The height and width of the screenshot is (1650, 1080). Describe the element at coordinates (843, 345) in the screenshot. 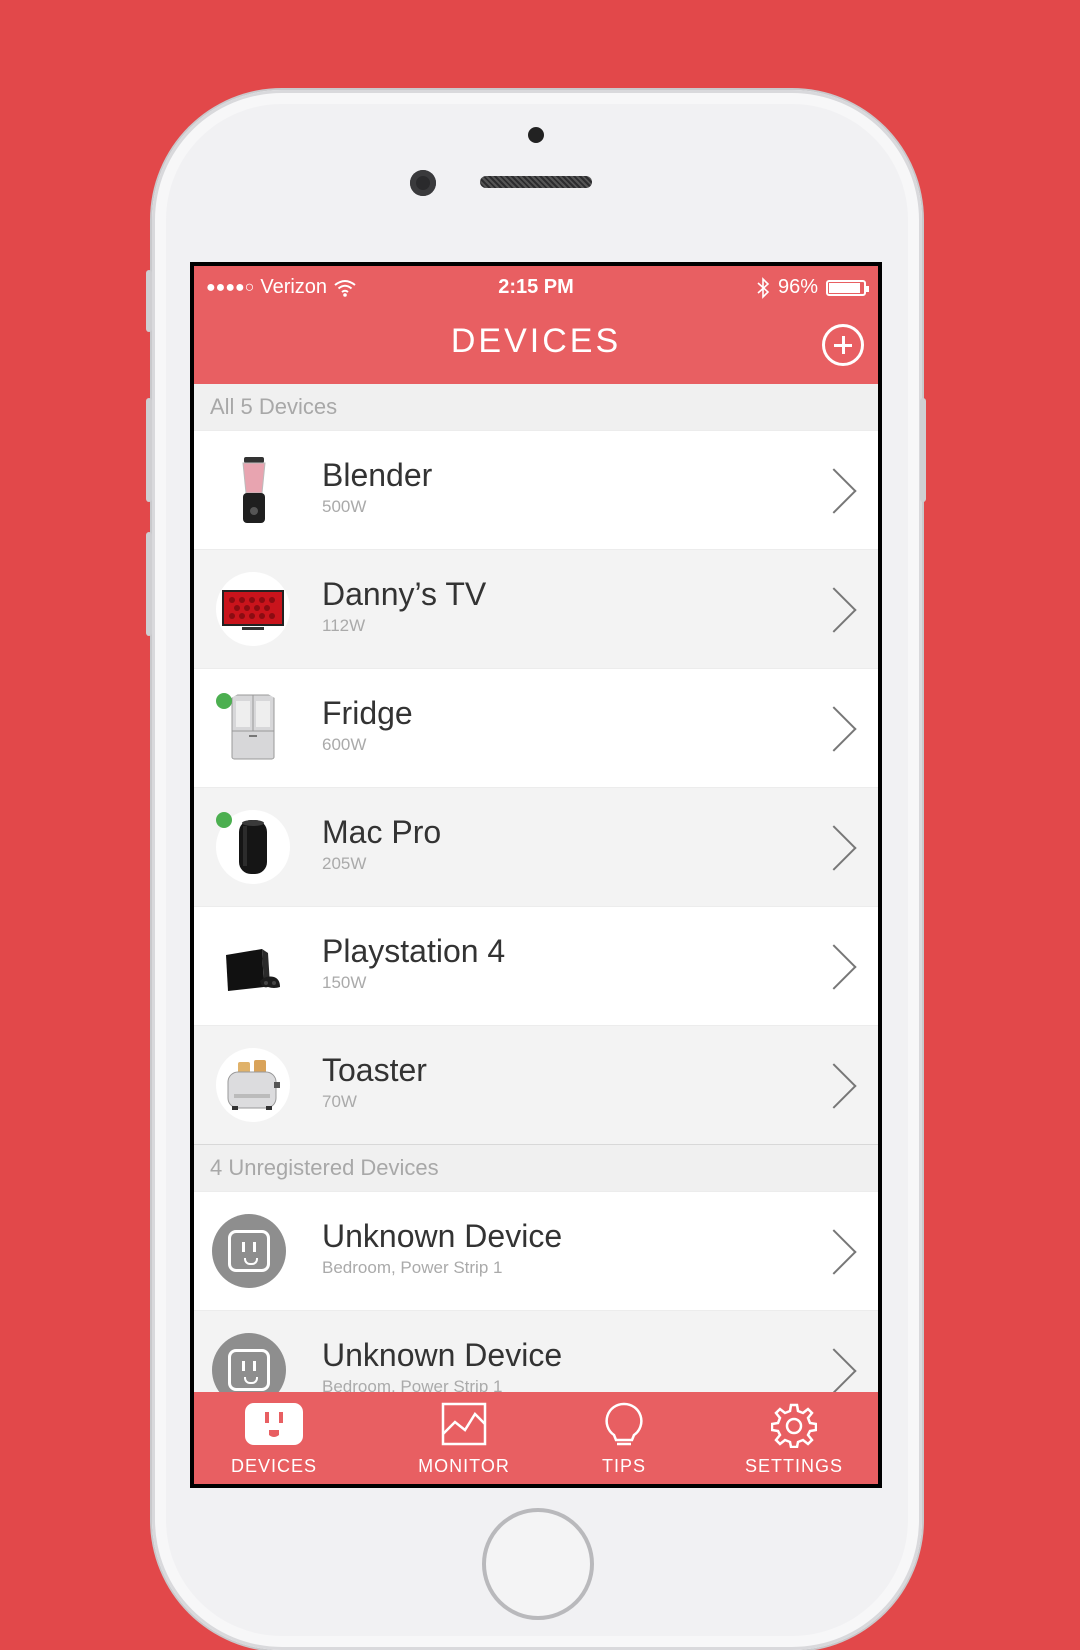

I see `add-device-button` at that location.